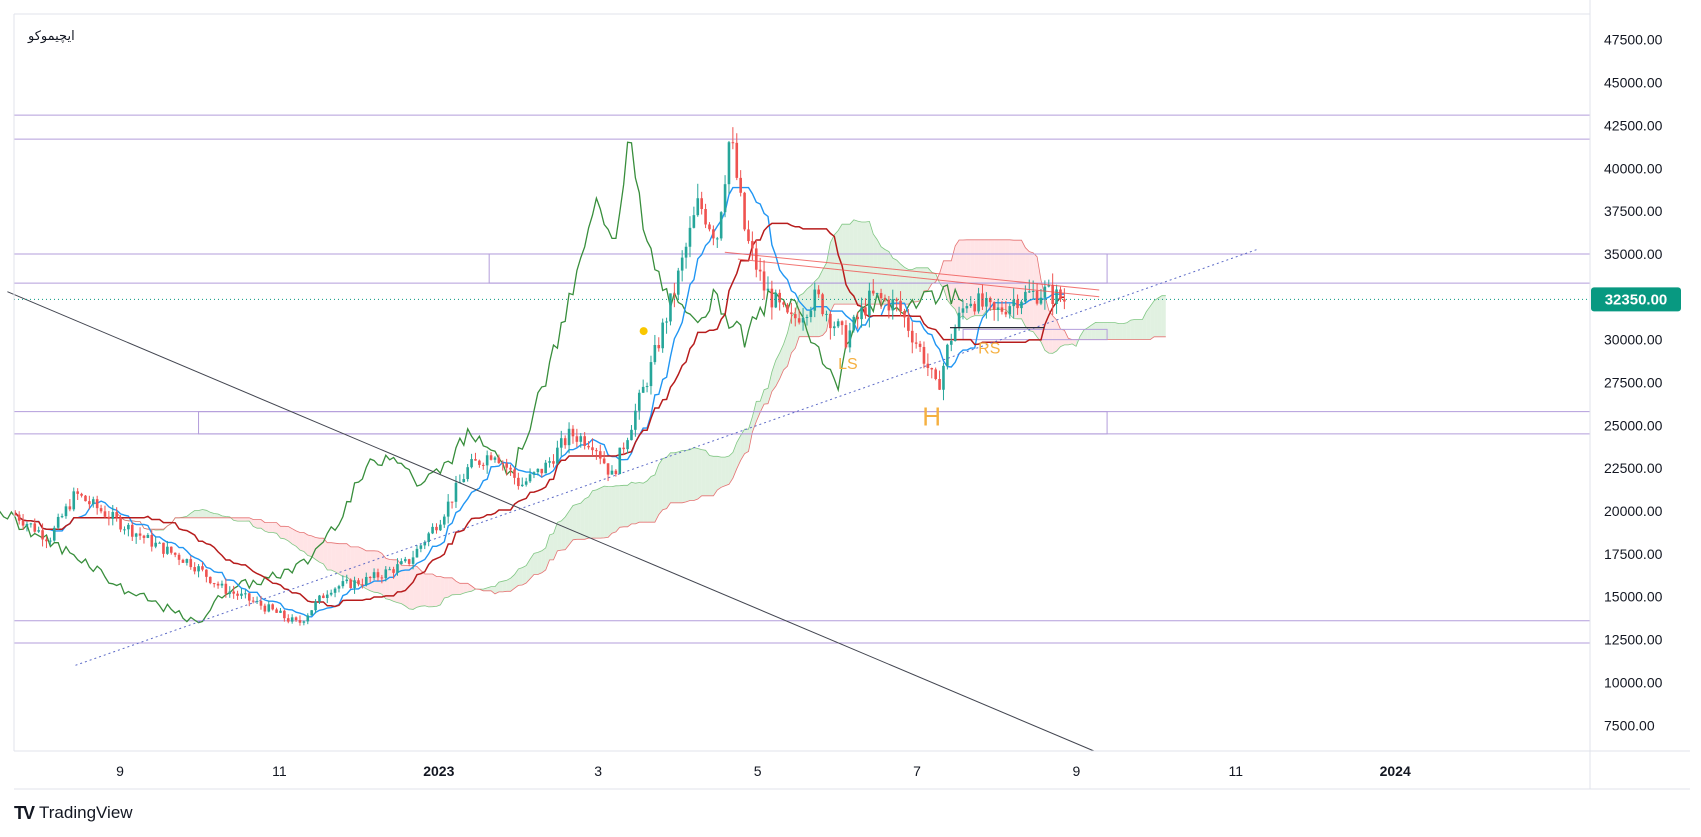 This screenshot has width=1701, height=837. Describe the element at coordinates (1633, 125) in the screenshot. I see `price-tick-label: 42500.00` at that location.